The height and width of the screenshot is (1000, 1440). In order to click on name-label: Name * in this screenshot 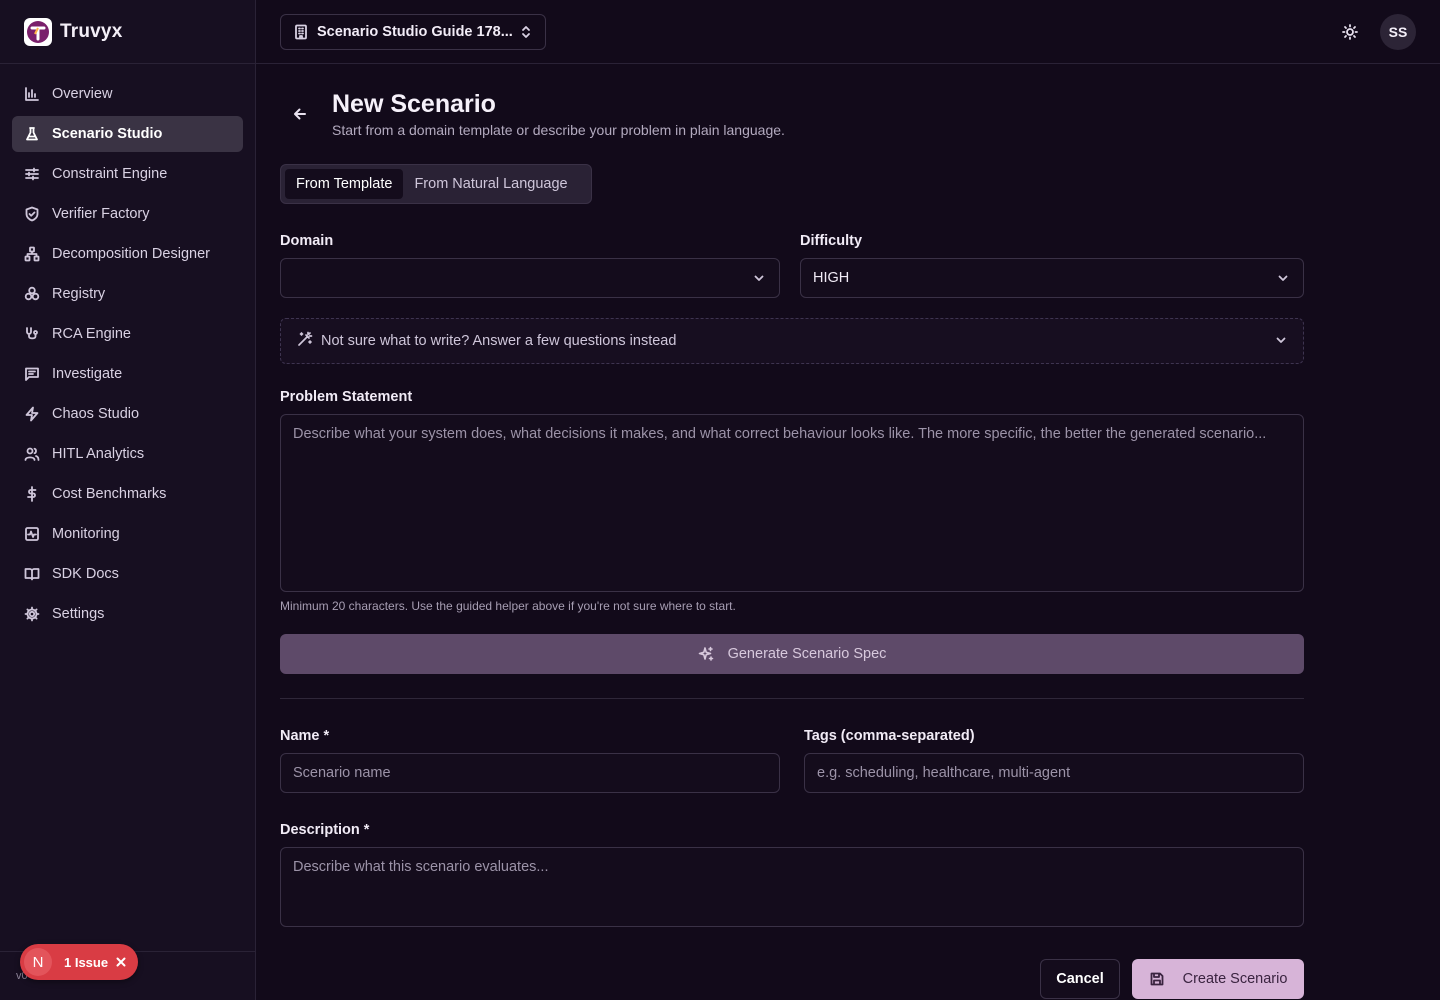, I will do `click(305, 736)`.